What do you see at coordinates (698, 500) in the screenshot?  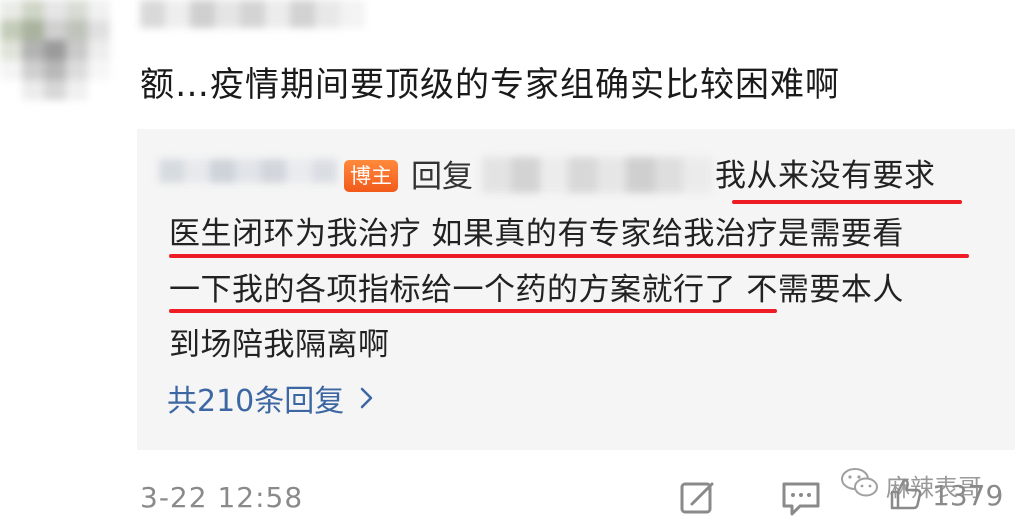 I see `edit-icon` at bounding box center [698, 500].